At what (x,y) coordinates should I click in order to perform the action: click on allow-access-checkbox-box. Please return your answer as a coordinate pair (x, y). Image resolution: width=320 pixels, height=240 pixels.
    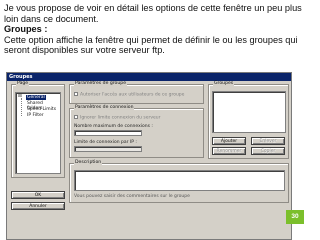
    Looking at the image, I should click on (76, 94).